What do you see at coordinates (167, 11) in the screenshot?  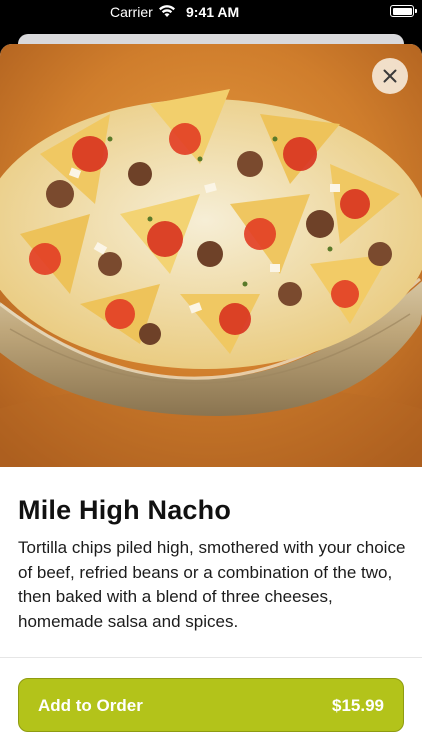 I see `wifi-icon` at bounding box center [167, 11].